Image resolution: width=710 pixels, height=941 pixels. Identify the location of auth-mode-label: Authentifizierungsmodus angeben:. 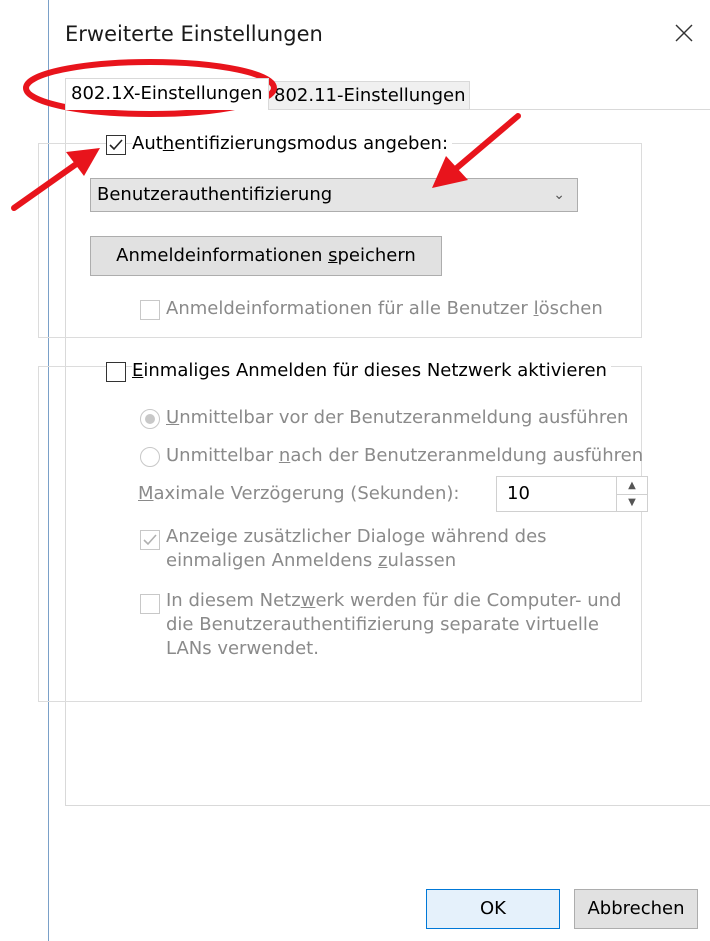
(292, 143).